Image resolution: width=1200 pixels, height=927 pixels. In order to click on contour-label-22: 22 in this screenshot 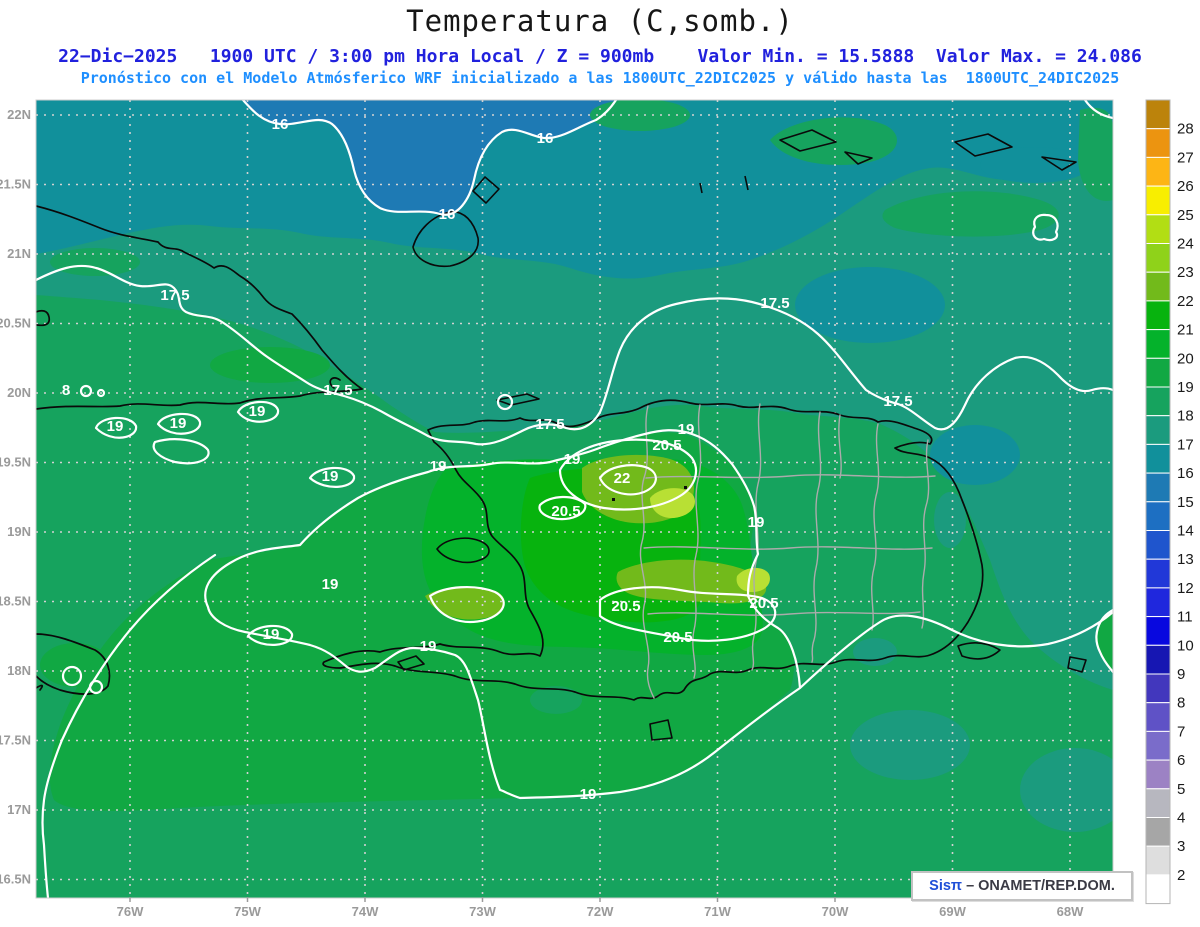, I will do `click(622, 478)`.